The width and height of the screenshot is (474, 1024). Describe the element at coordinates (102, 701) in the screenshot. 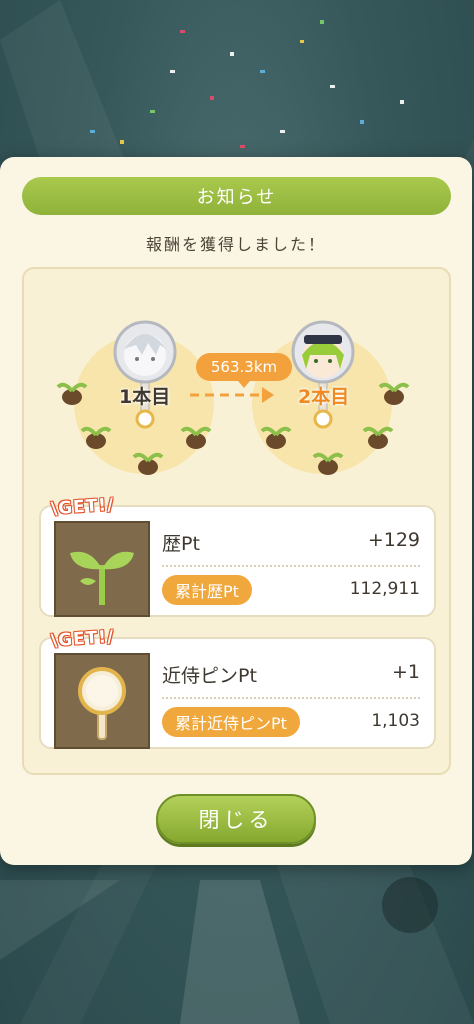

I see `pin-icon` at that location.